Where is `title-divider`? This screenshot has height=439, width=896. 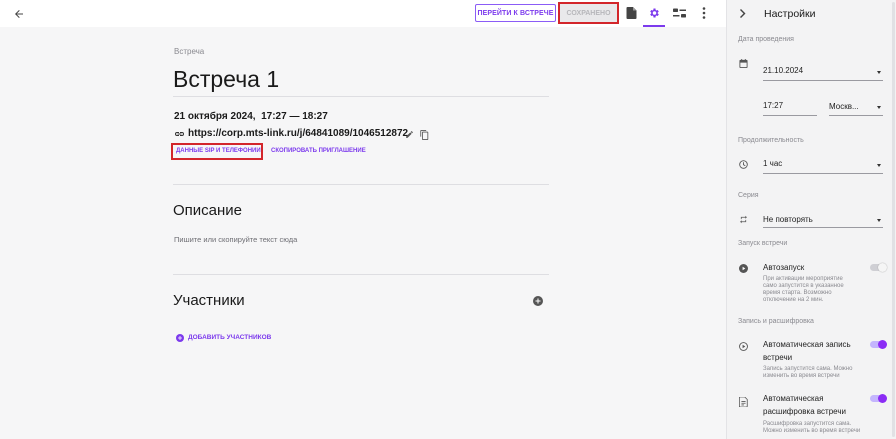 title-divider is located at coordinates (361, 96).